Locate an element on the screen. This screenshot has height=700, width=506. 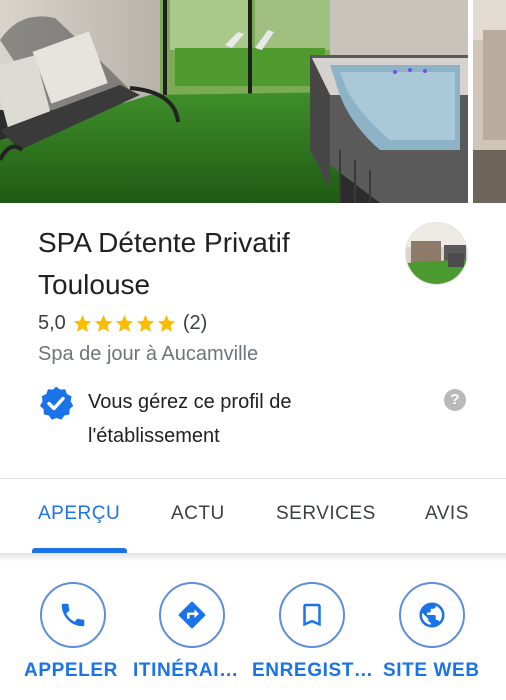
star-rating is located at coordinates (124, 323).